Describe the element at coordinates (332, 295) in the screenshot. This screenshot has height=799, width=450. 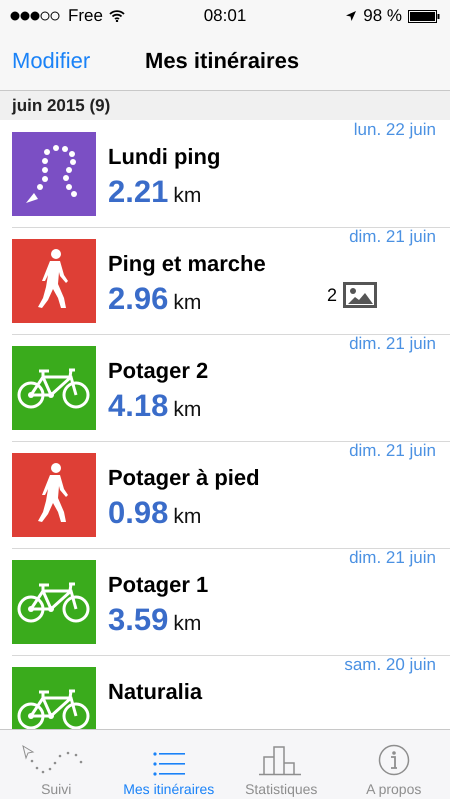
I see `photo-count: 2` at that location.